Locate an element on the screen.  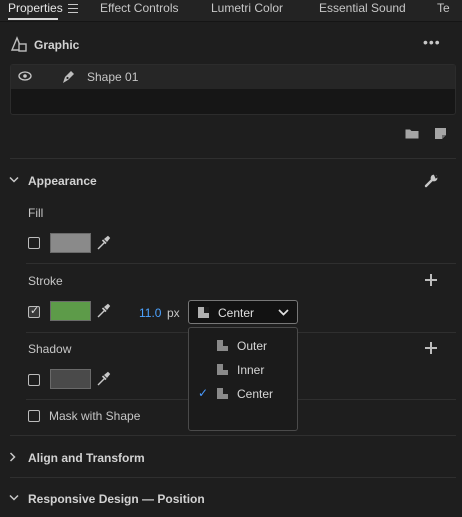
stroke-position-menu: Outer Inner ✓ Center is located at coordinates (243, 379).